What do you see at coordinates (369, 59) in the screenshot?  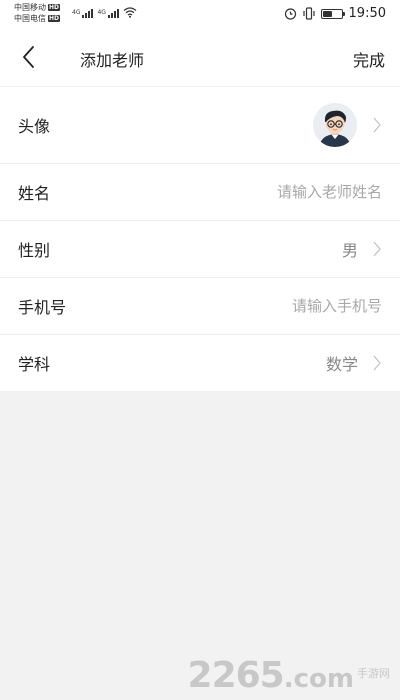 I see `done-button: 完成` at bounding box center [369, 59].